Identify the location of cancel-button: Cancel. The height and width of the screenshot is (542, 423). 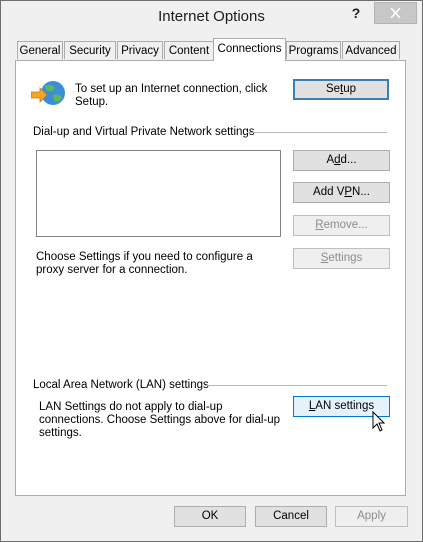
(291, 516).